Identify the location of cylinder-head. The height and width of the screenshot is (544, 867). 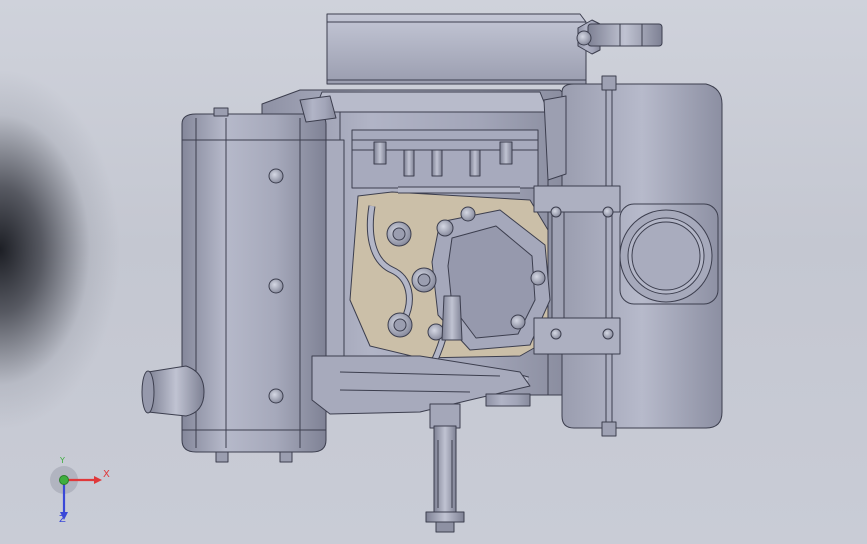
(445, 159).